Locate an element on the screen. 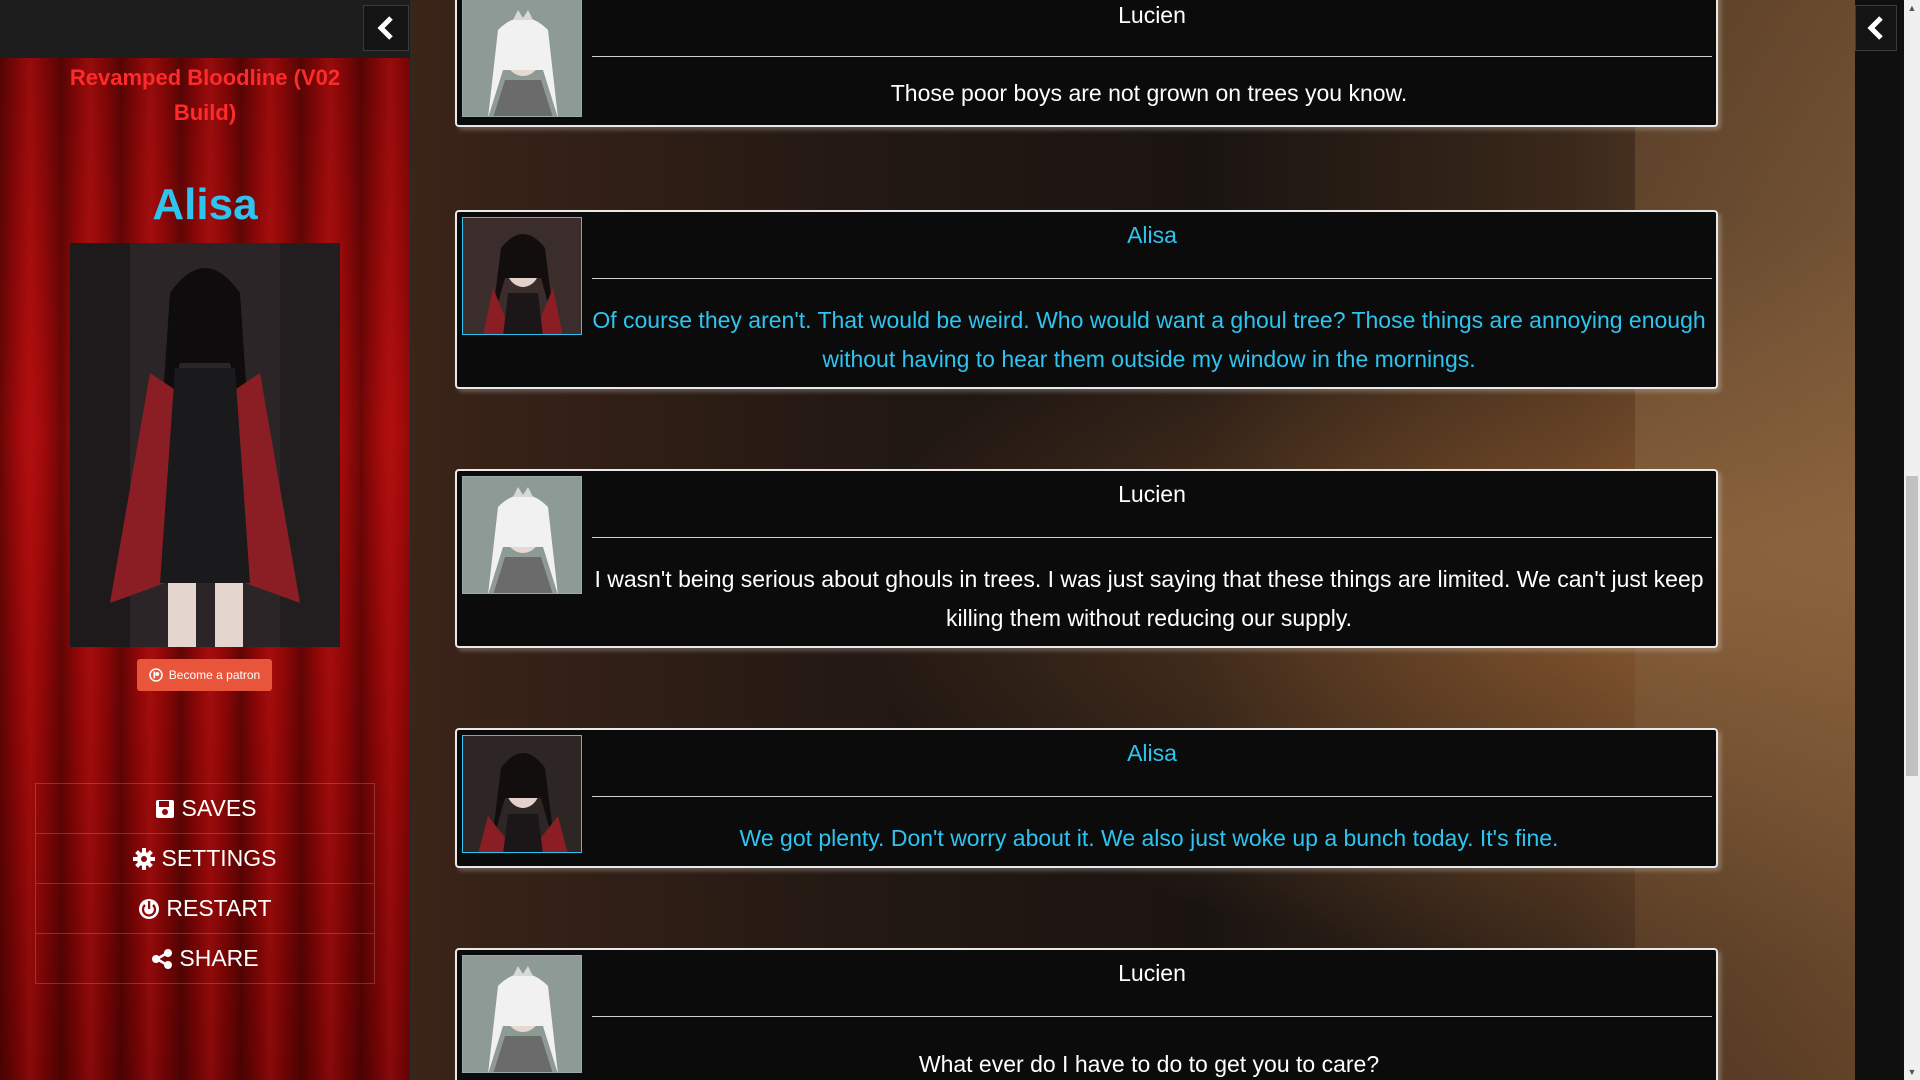 The width and height of the screenshot is (1920, 1080). restart-label: RESTART is located at coordinates (219, 908).